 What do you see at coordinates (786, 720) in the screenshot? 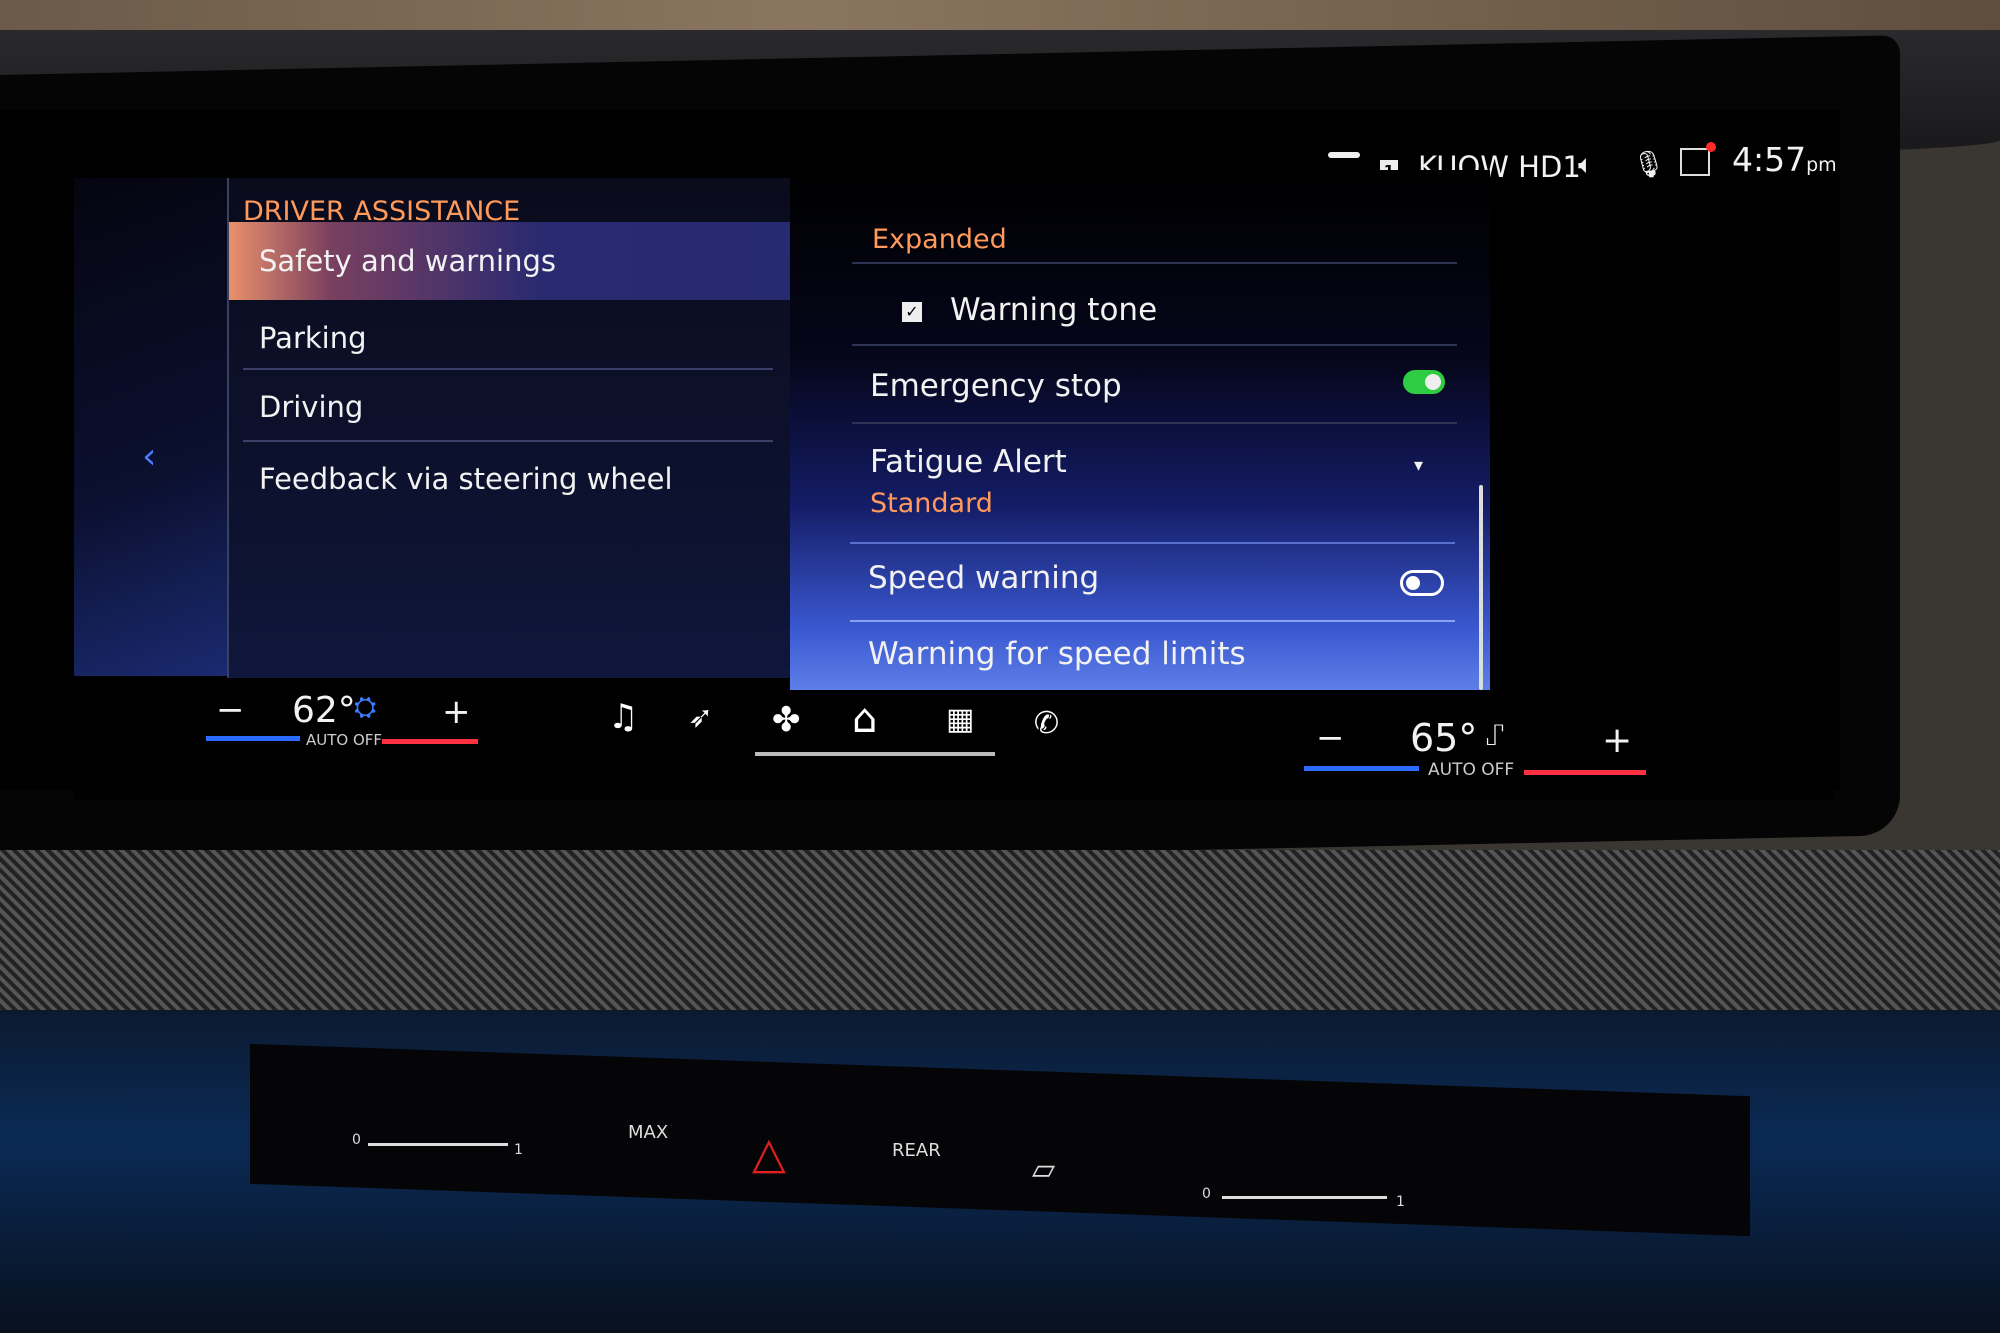
I see `fan-icon: ✤` at bounding box center [786, 720].